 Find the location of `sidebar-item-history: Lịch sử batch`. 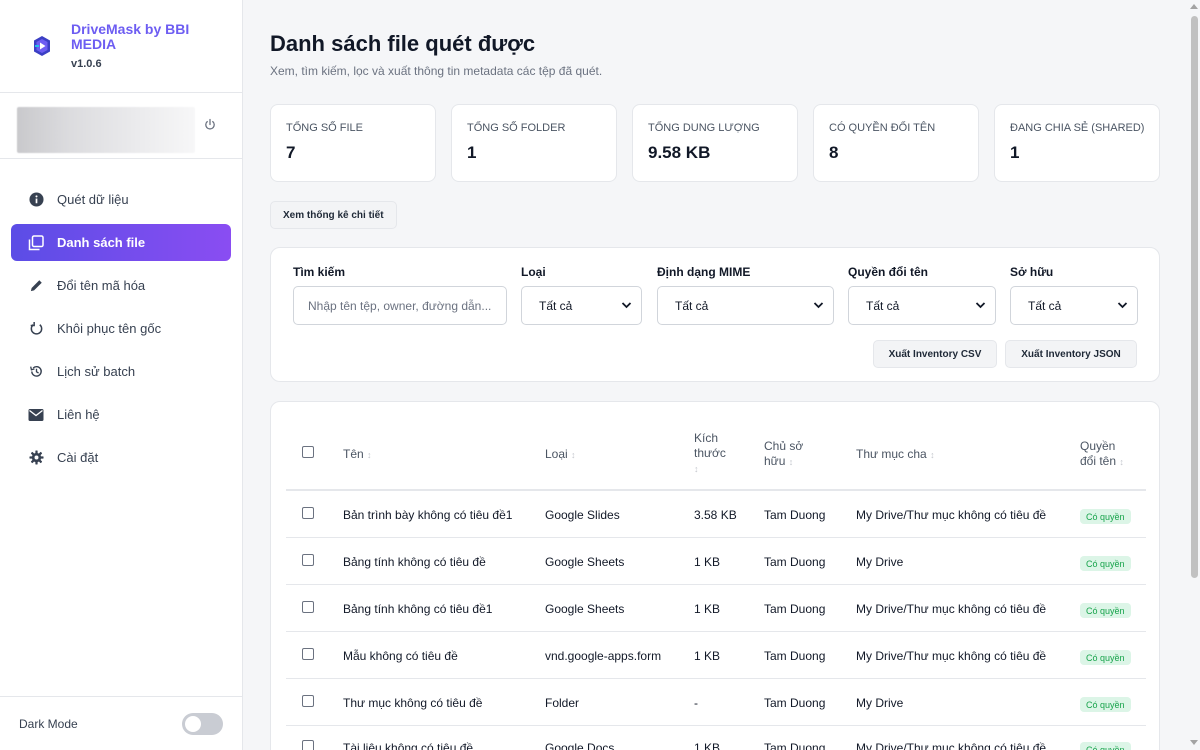

sidebar-item-history: Lịch sử batch is located at coordinates (121, 371).